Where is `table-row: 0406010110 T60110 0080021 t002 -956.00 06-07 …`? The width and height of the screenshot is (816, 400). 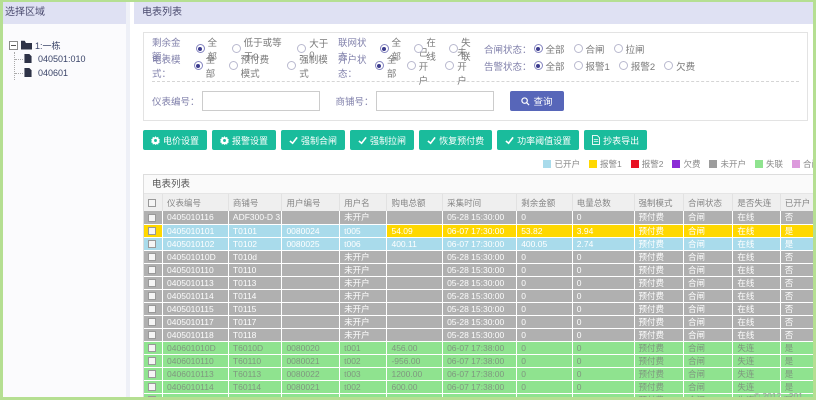 table-row: 0406010110 T60110 0080021 t002 -956.00 06-07 … is located at coordinates (478, 361).